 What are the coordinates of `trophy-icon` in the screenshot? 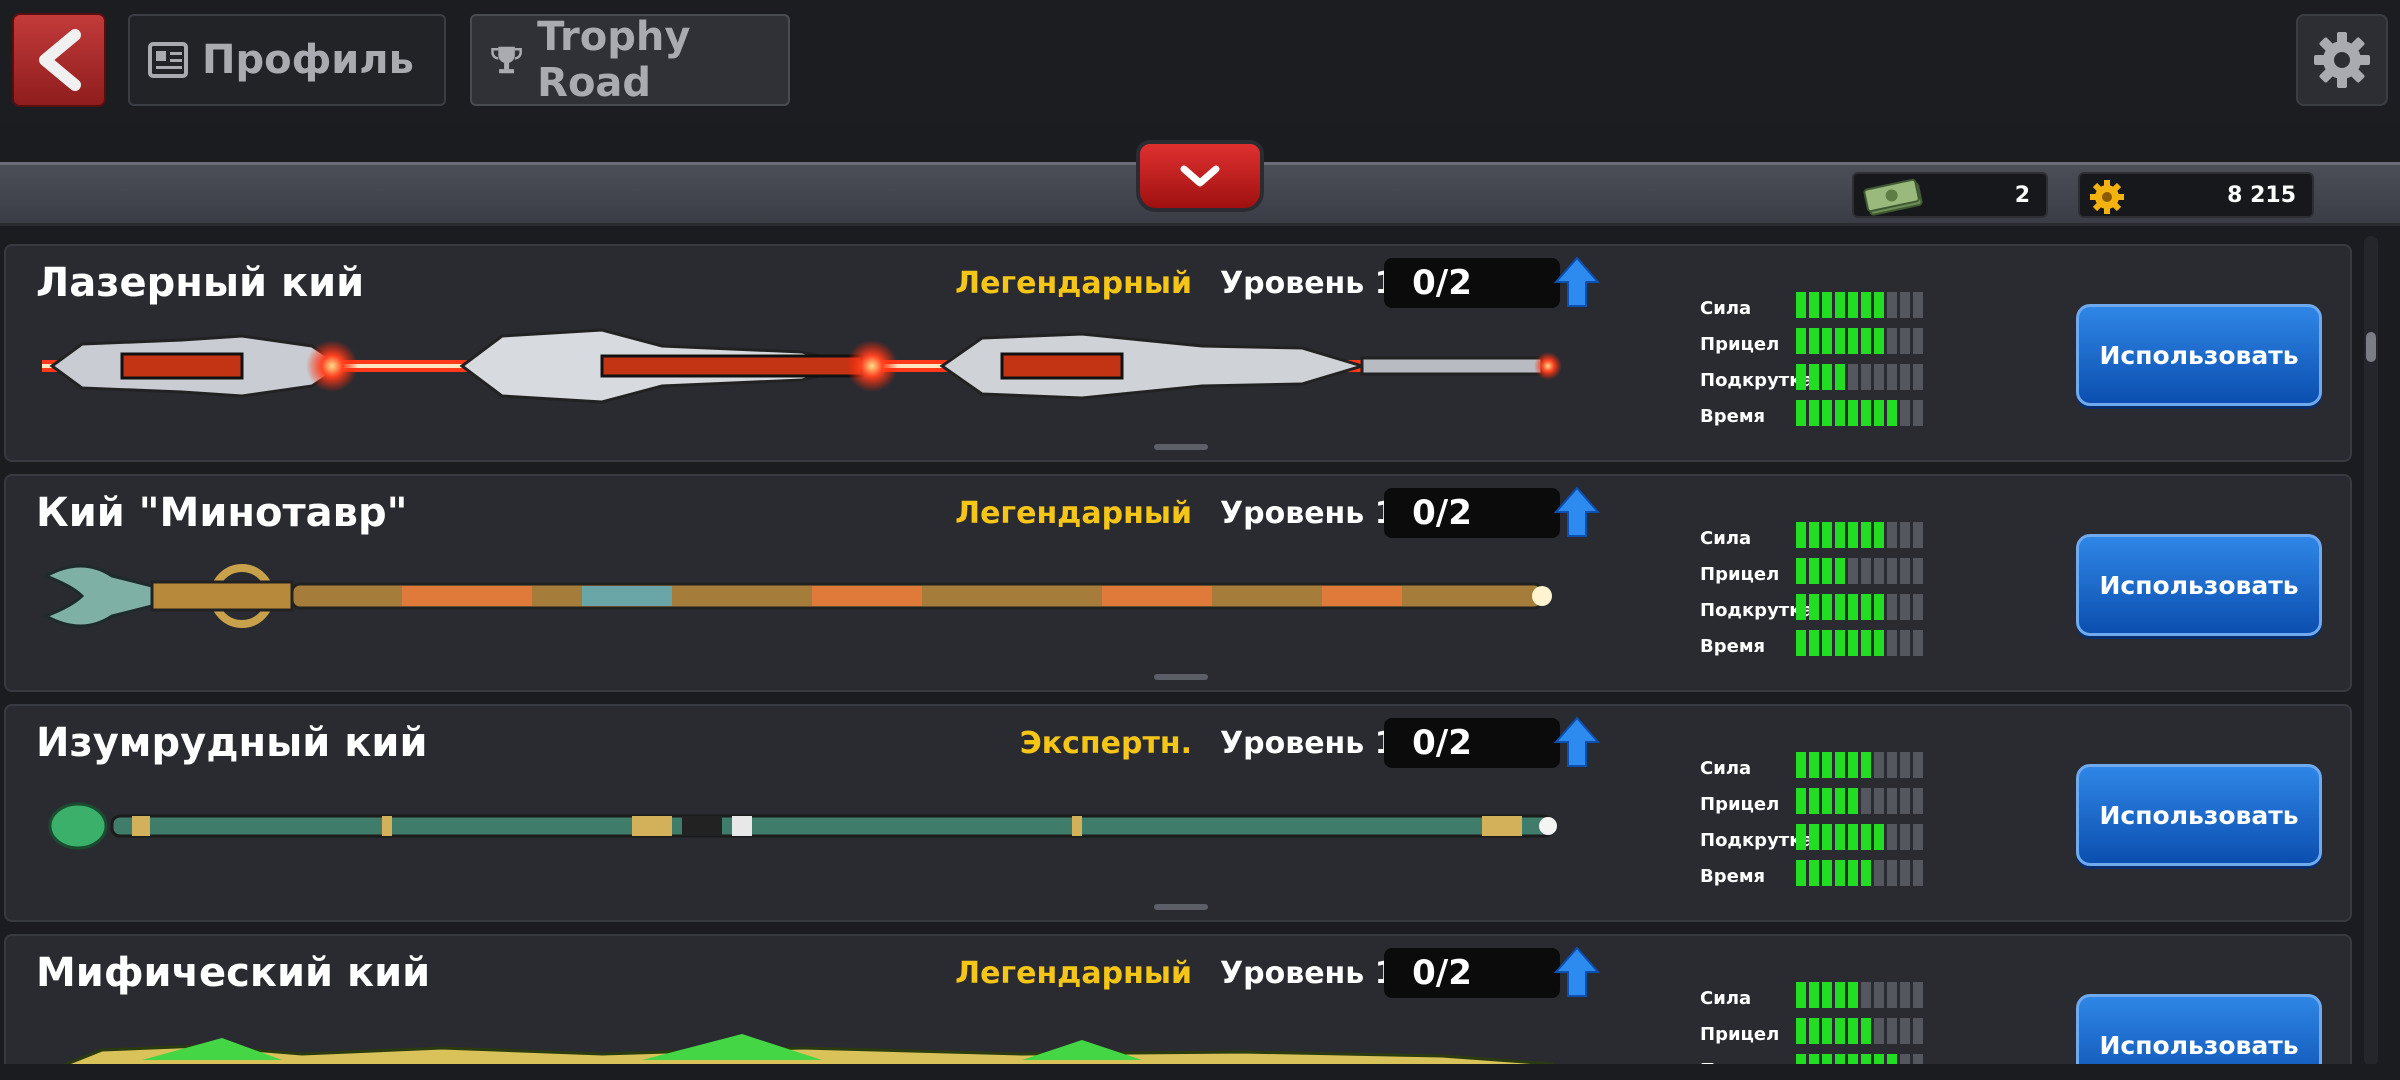 It's located at (506, 60).